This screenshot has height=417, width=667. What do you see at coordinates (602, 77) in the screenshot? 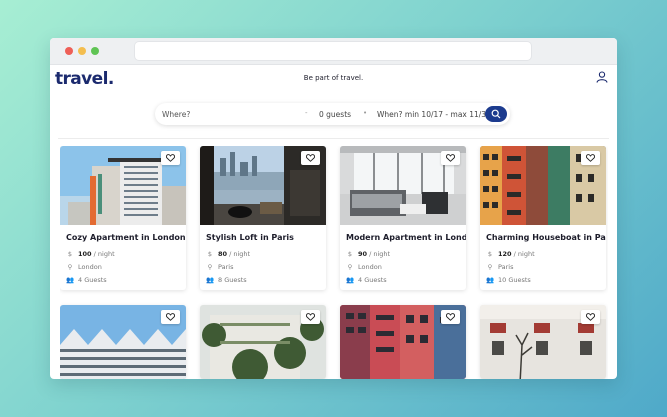
I see `user-icon` at bounding box center [602, 77].